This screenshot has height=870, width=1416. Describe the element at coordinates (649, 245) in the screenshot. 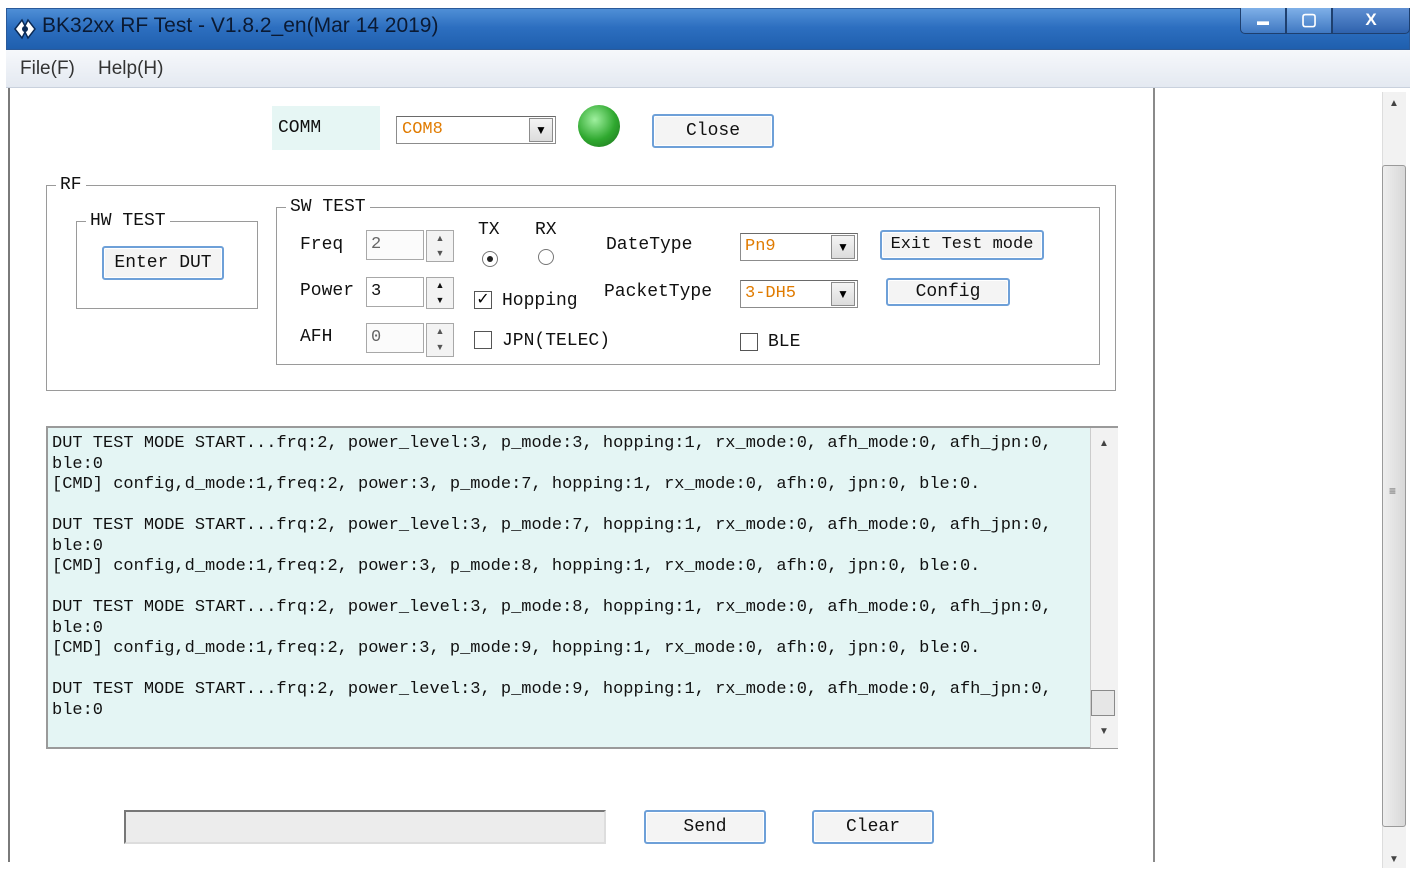

I see `datatype-label: DateType` at that location.